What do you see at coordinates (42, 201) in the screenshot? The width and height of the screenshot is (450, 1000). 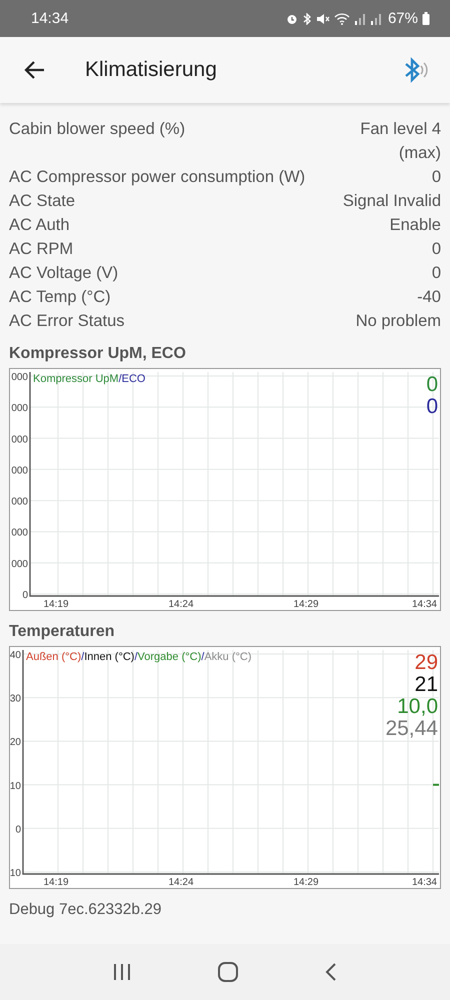 I see `row-label: AC State` at bounding box center [42, 201].